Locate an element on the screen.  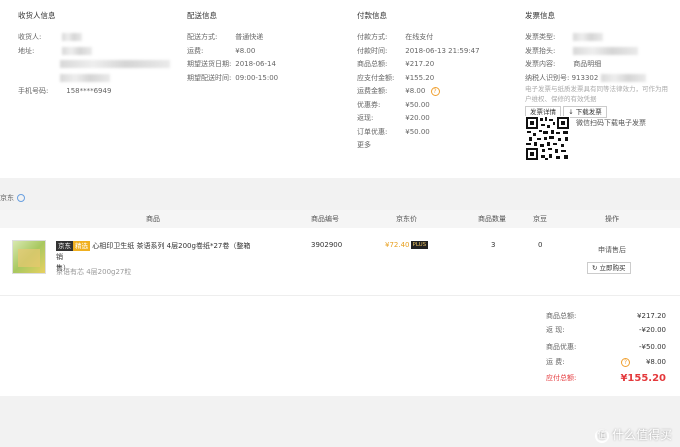
payment-coupon-label: 优惠券: is located at coordinates (369, 104).